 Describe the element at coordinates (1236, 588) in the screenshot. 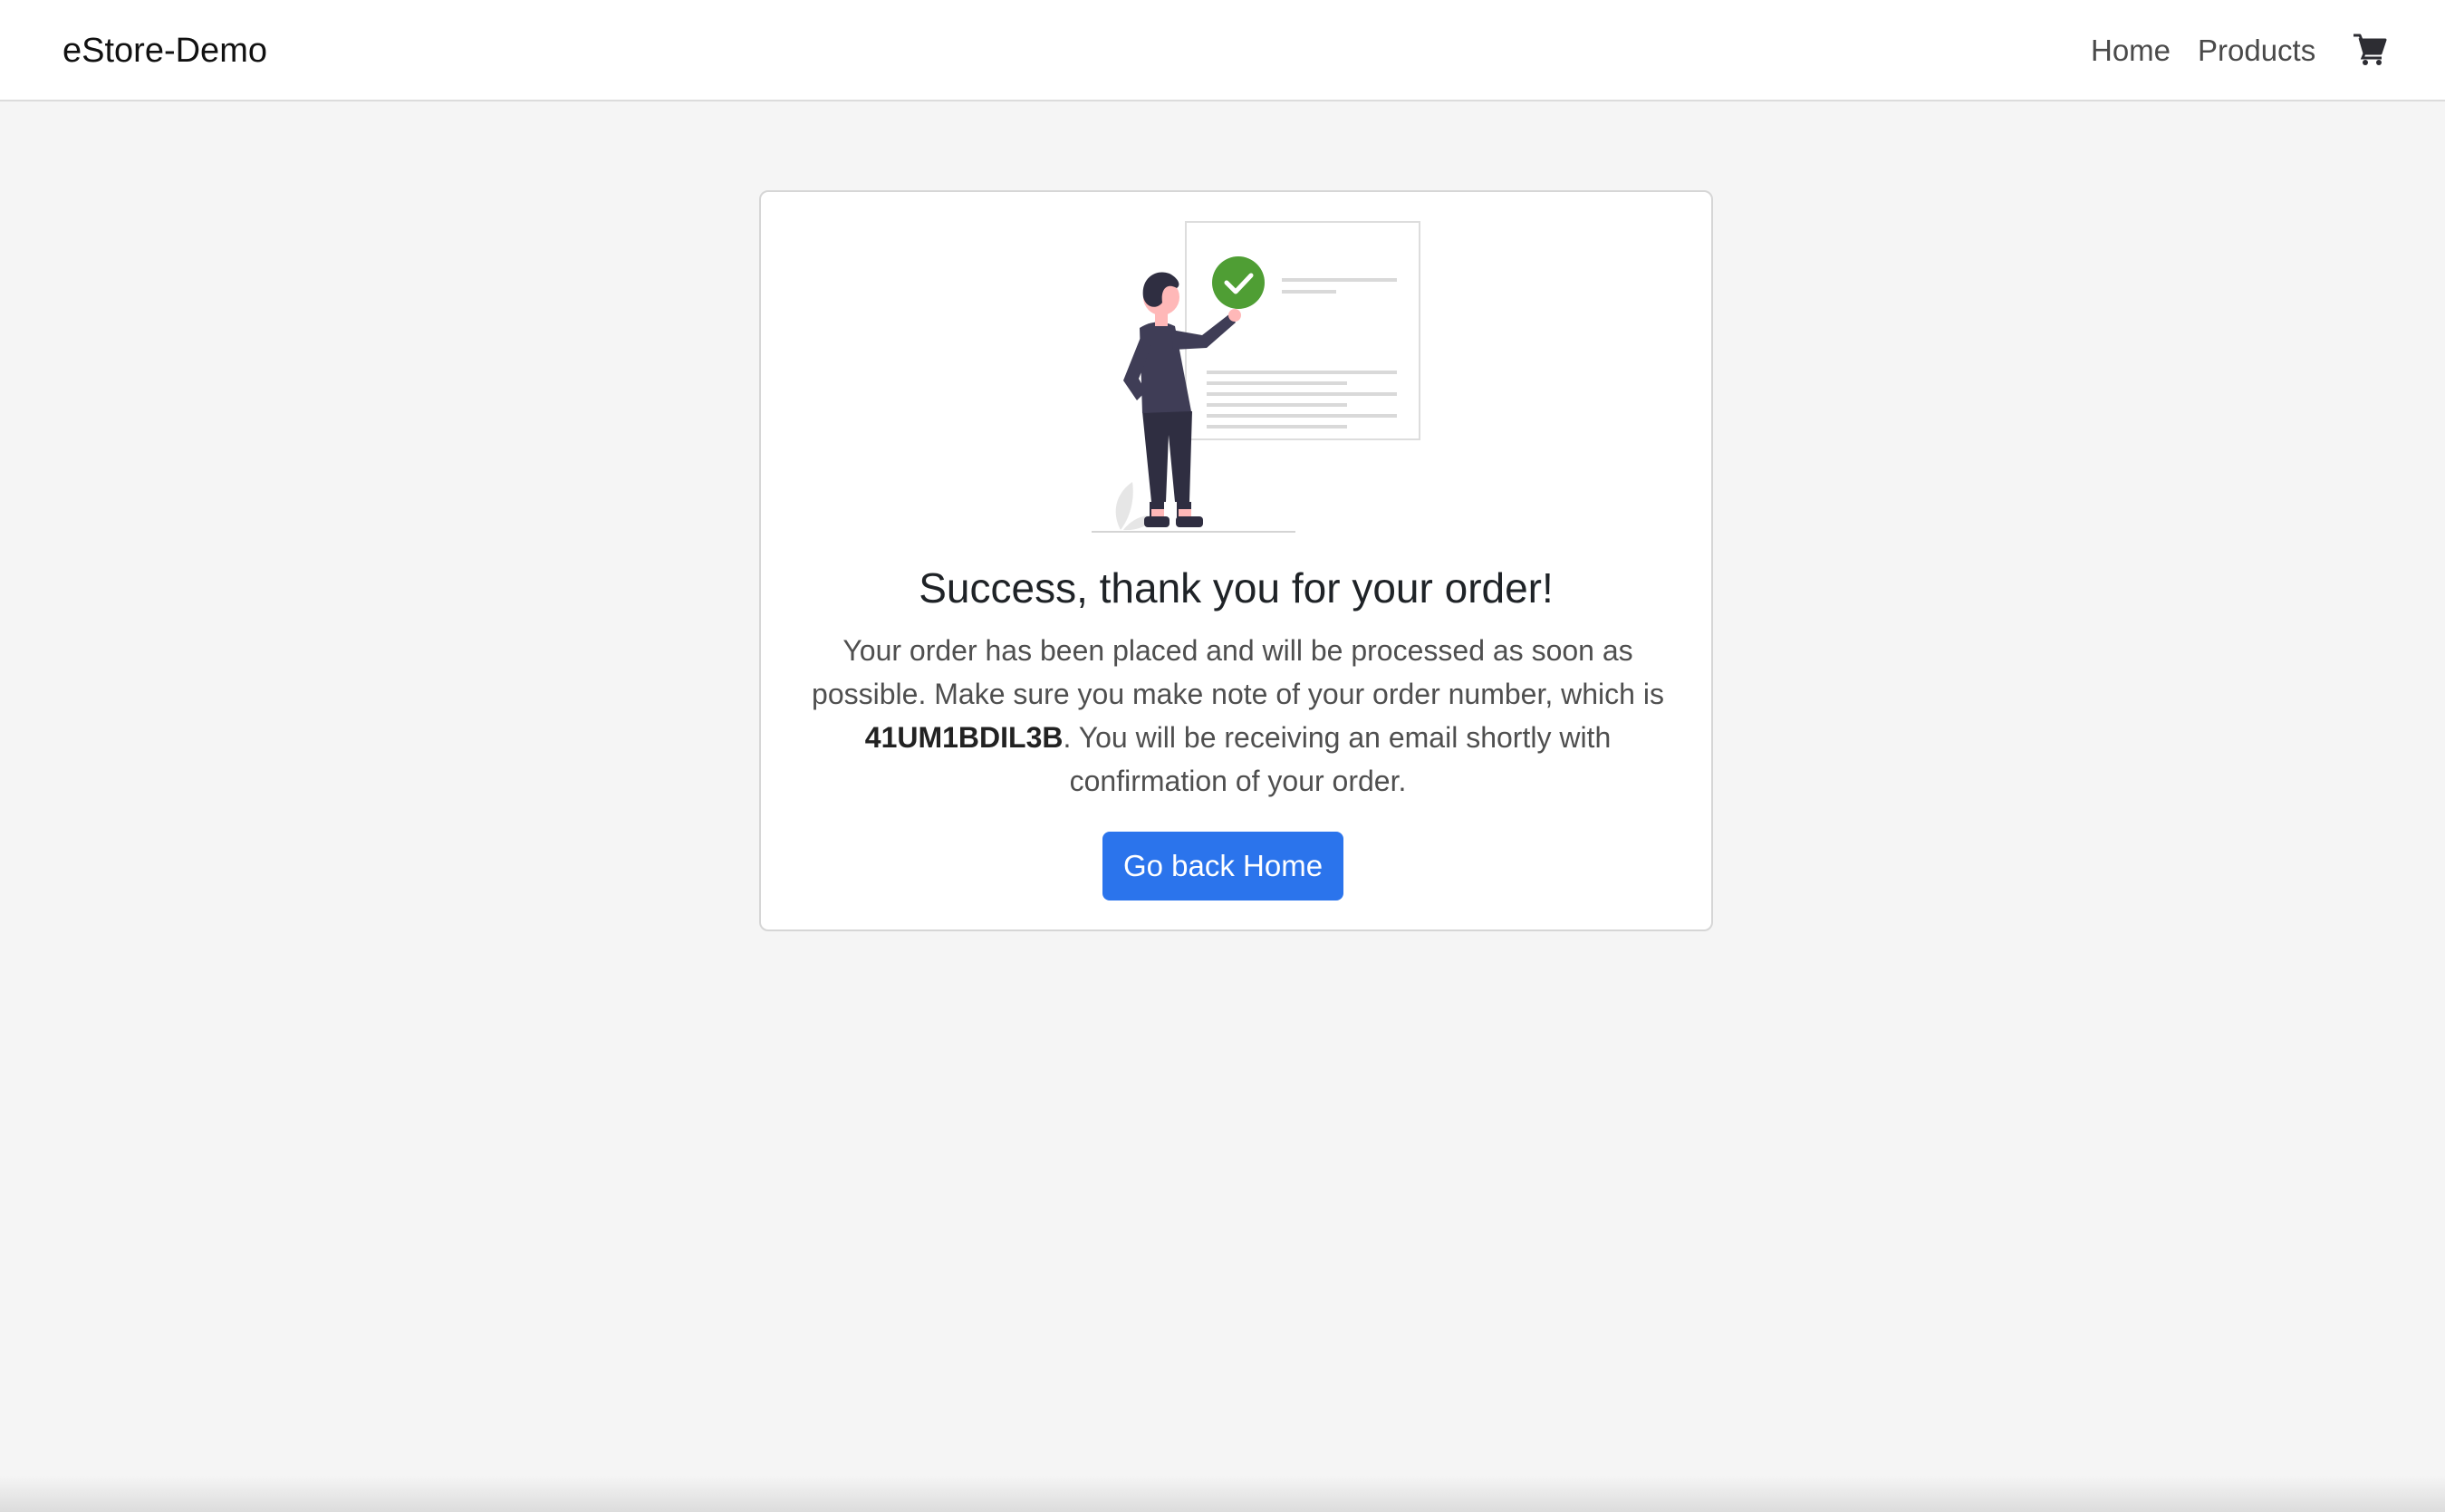

I see `confirmation-title: Success, thank you for your order!` at that location.